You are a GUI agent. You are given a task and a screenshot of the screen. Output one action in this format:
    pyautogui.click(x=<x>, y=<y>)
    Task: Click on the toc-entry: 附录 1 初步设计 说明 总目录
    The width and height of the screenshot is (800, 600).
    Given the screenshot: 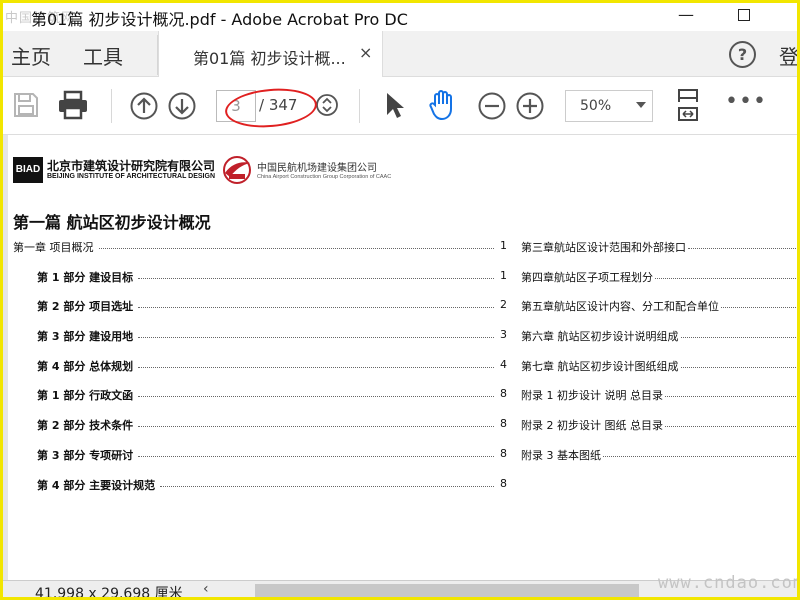 What is the action you would take?
    pyautogui.click(x=659, y=402)
    